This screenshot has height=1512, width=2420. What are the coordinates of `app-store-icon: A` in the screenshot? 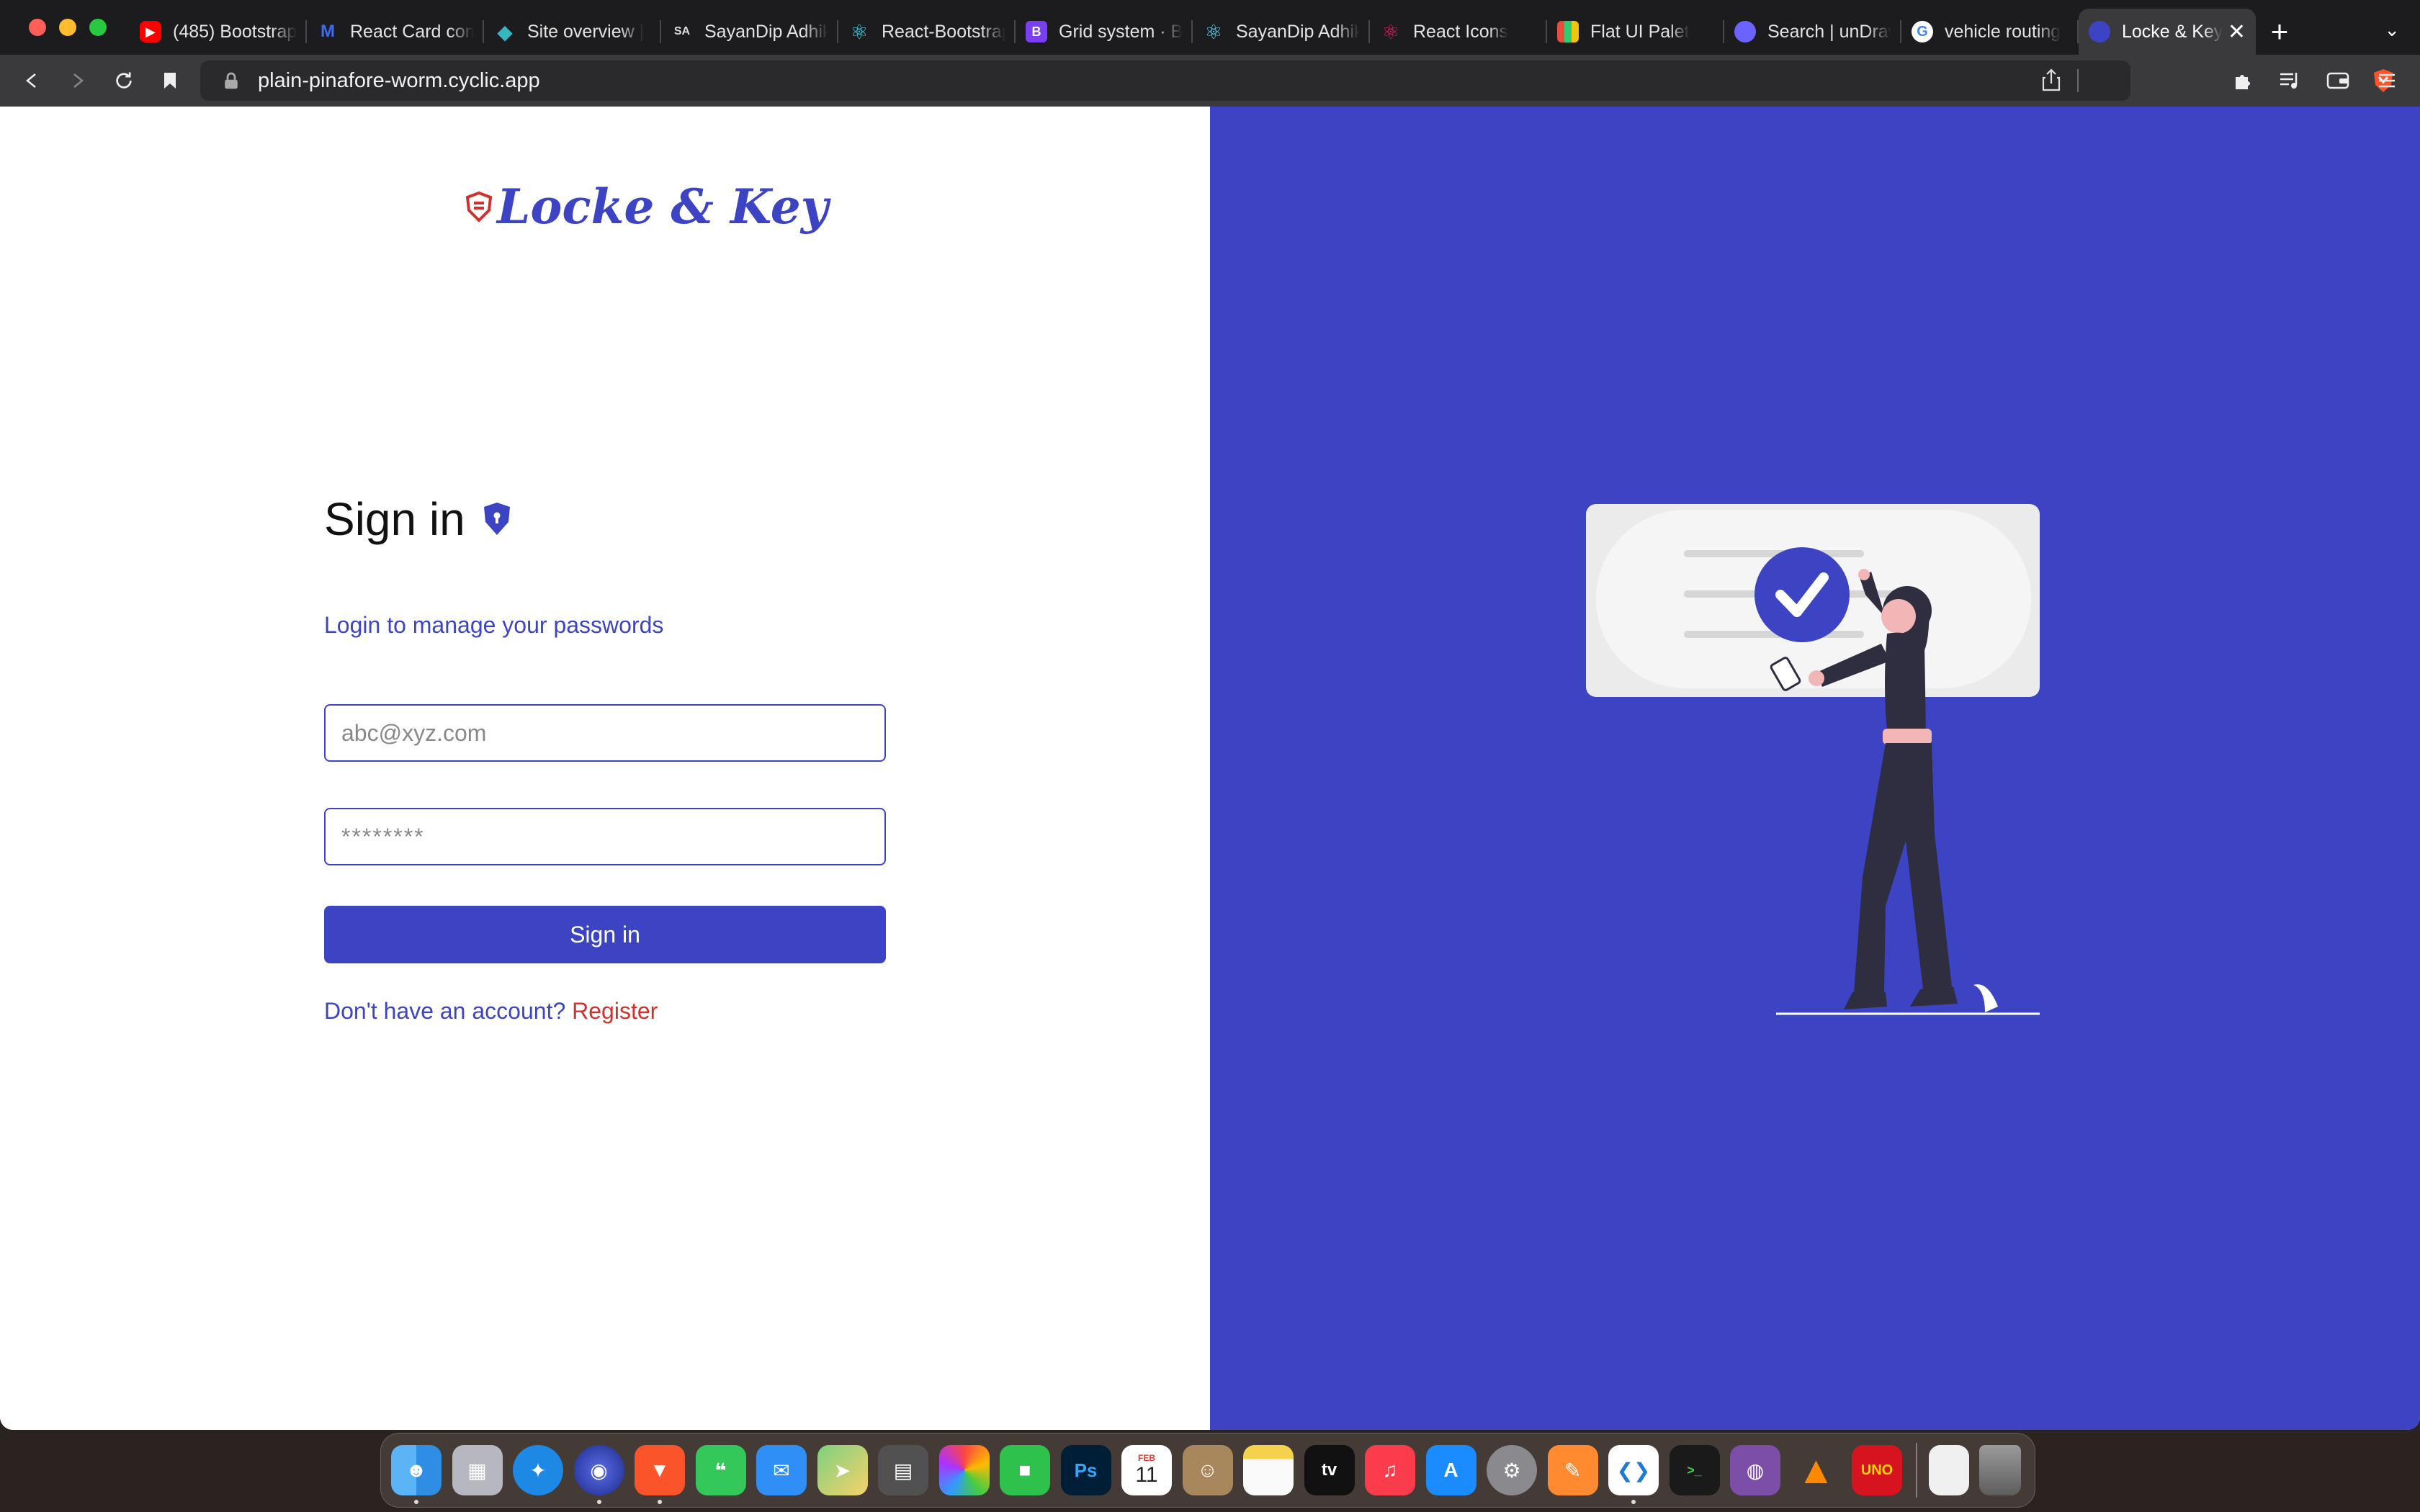 It's located at (1450, 1470).